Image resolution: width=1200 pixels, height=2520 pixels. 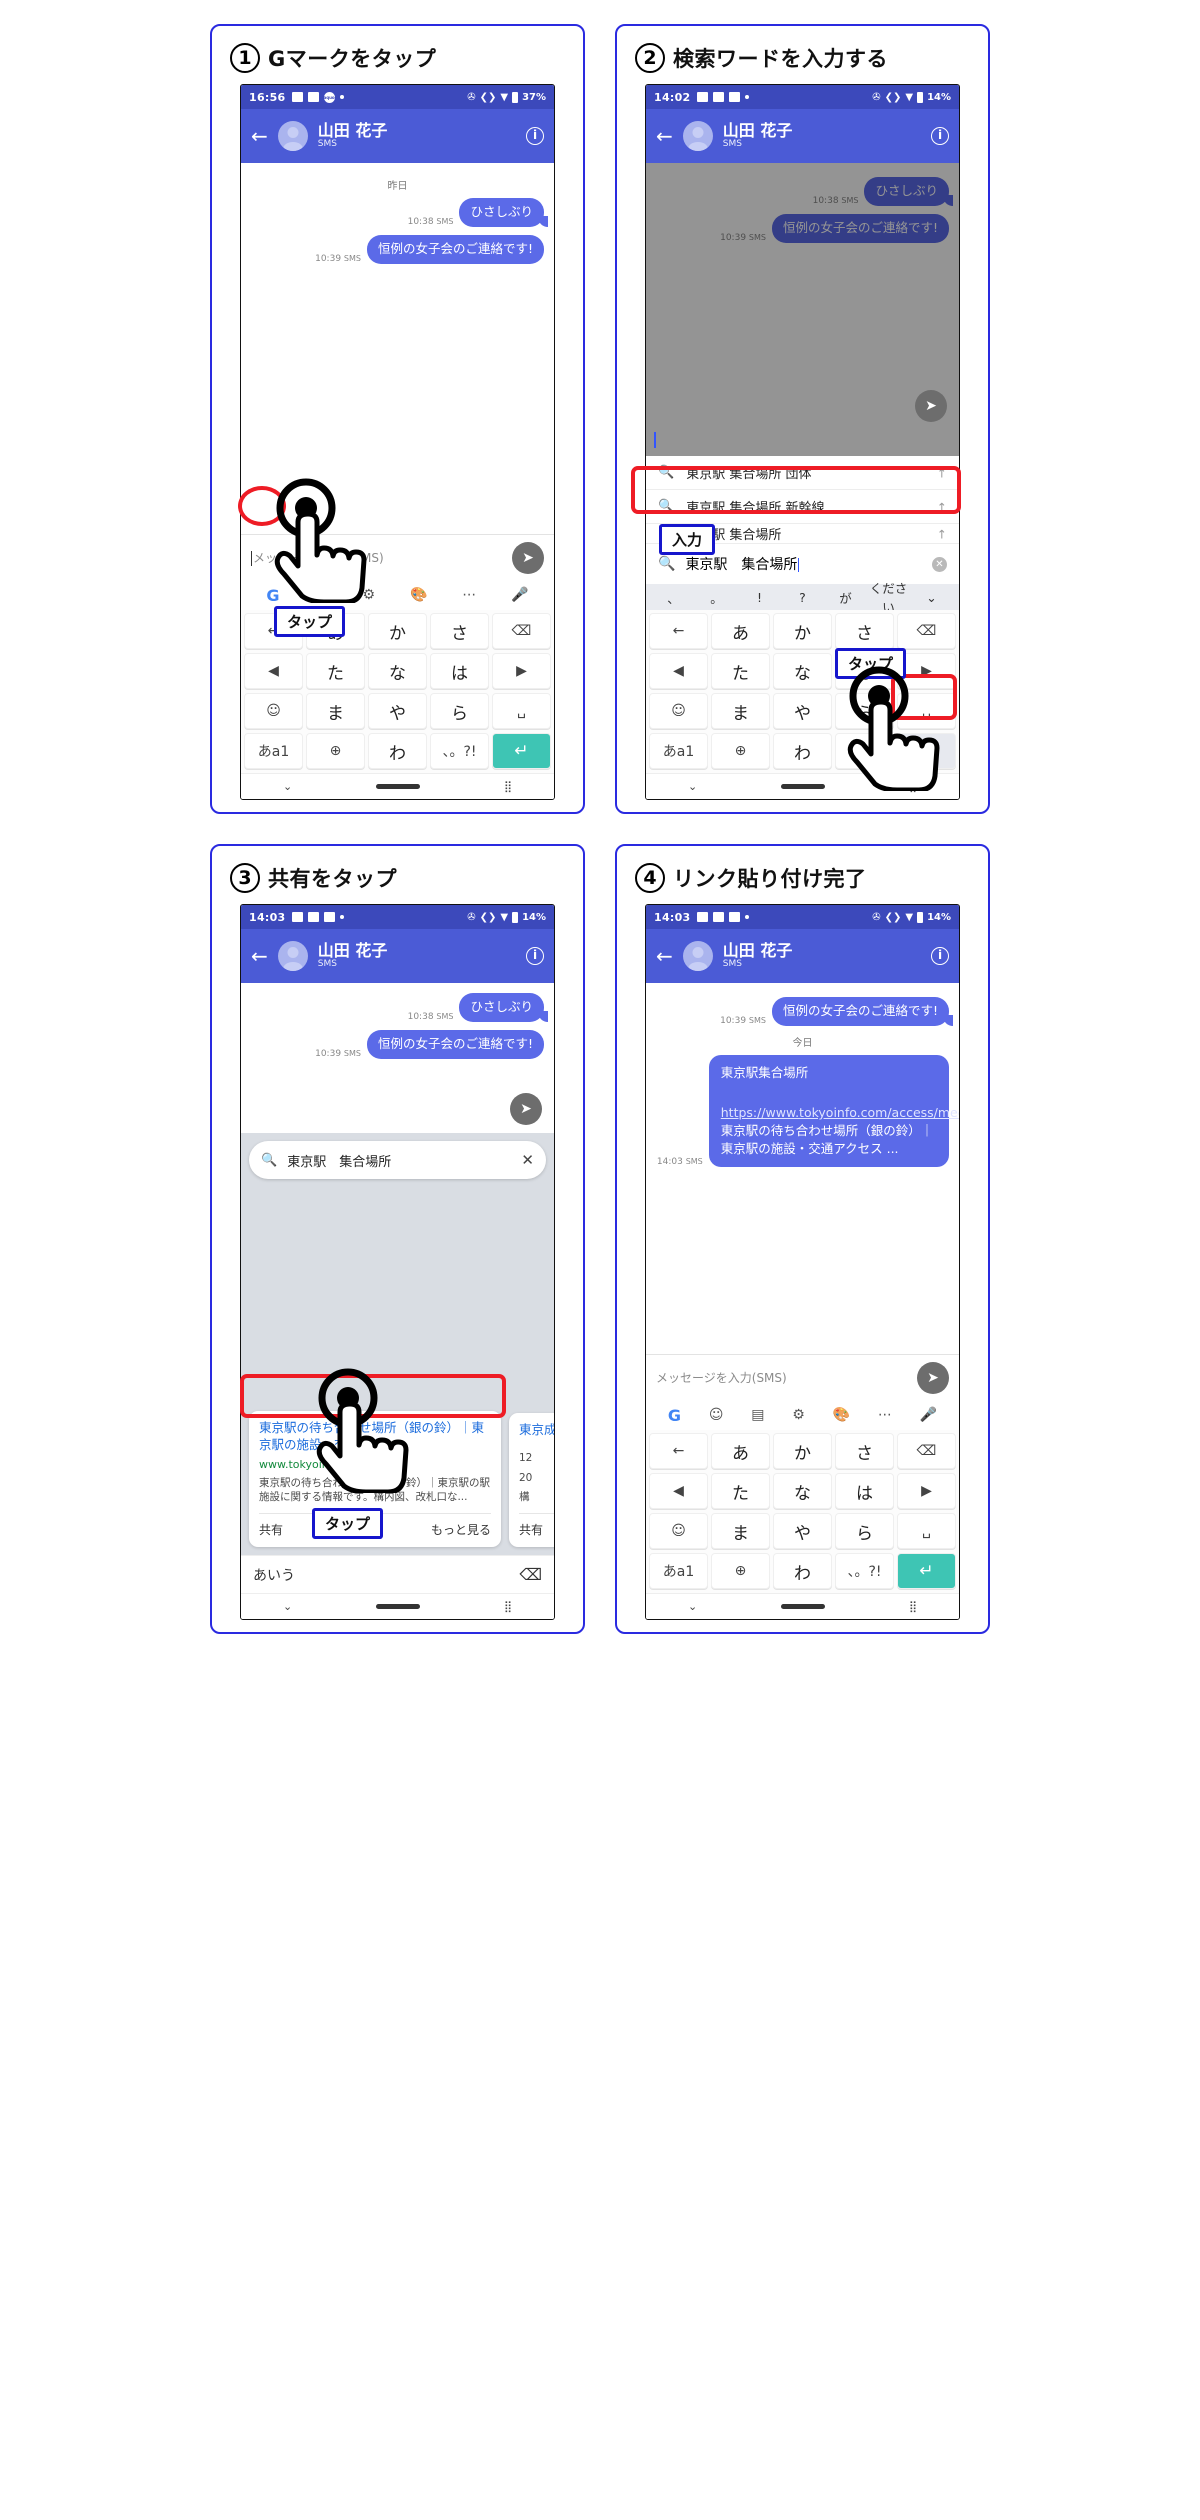 I want to click on pred-item: 、, so click(x=673, y=597).